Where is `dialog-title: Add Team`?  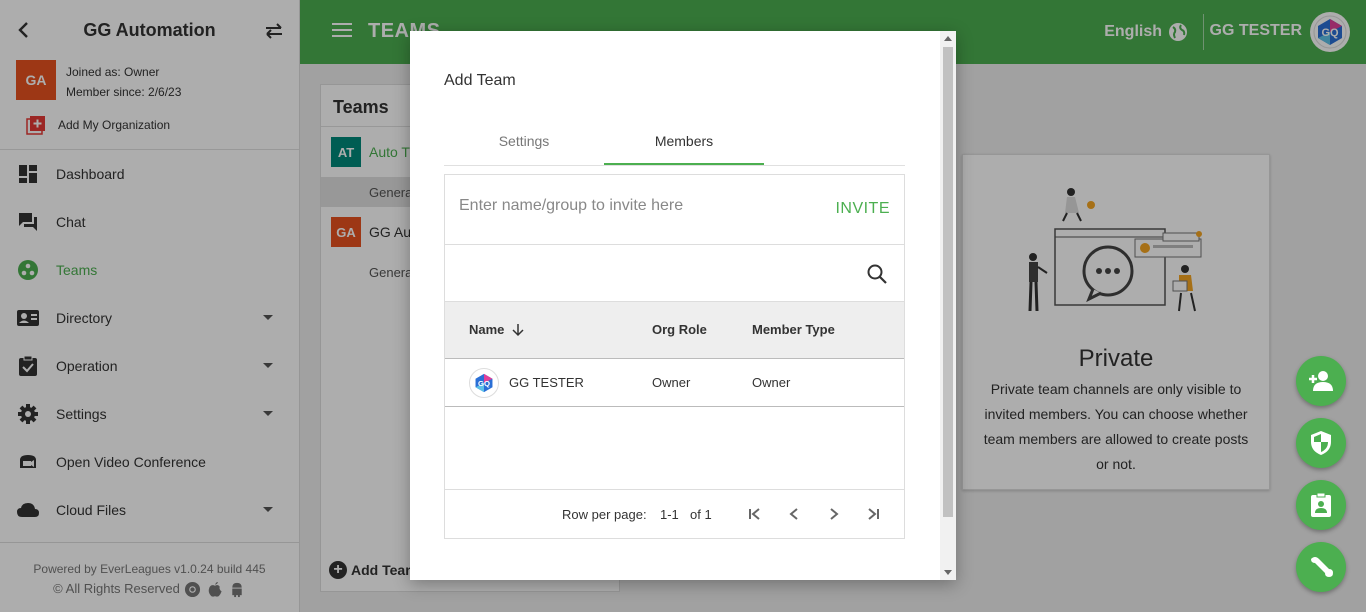
dialog-title: Add Team is located at coordinates (480, 80).